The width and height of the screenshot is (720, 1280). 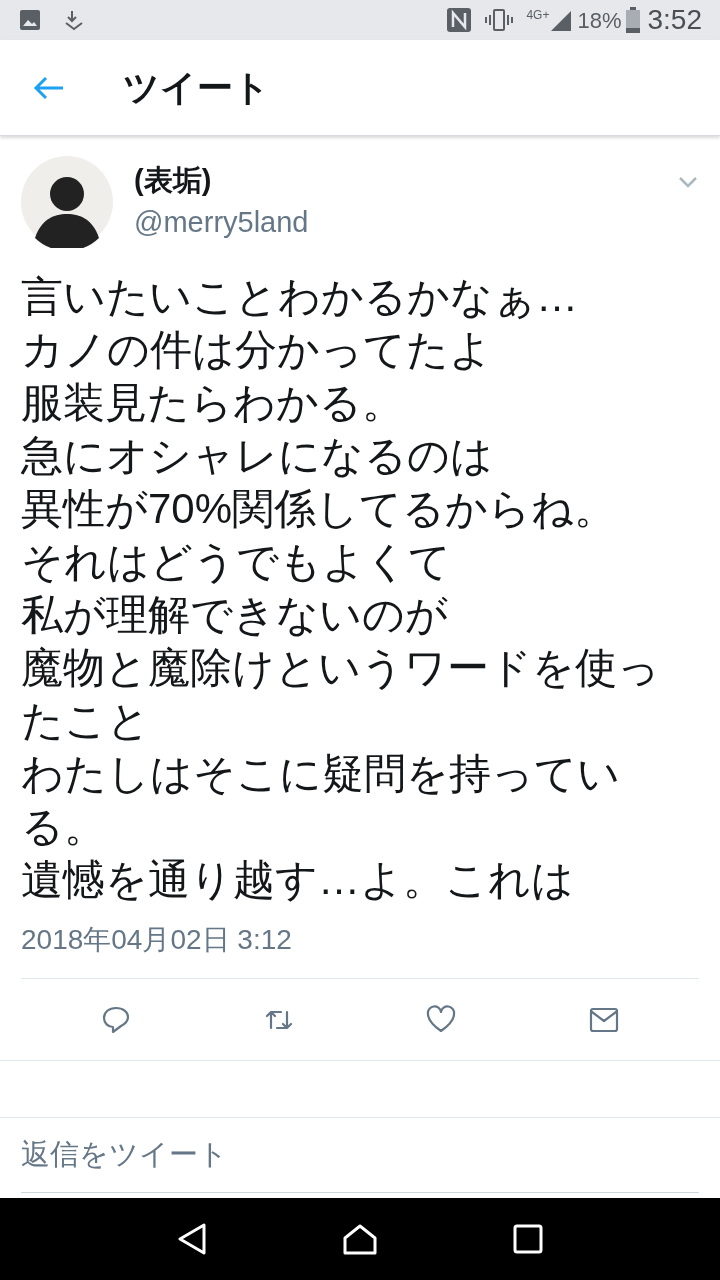 What do you see at coordinates (499, 20) in the screenshot?
I see `vibrate-icon` at bounding box center [499, 20].